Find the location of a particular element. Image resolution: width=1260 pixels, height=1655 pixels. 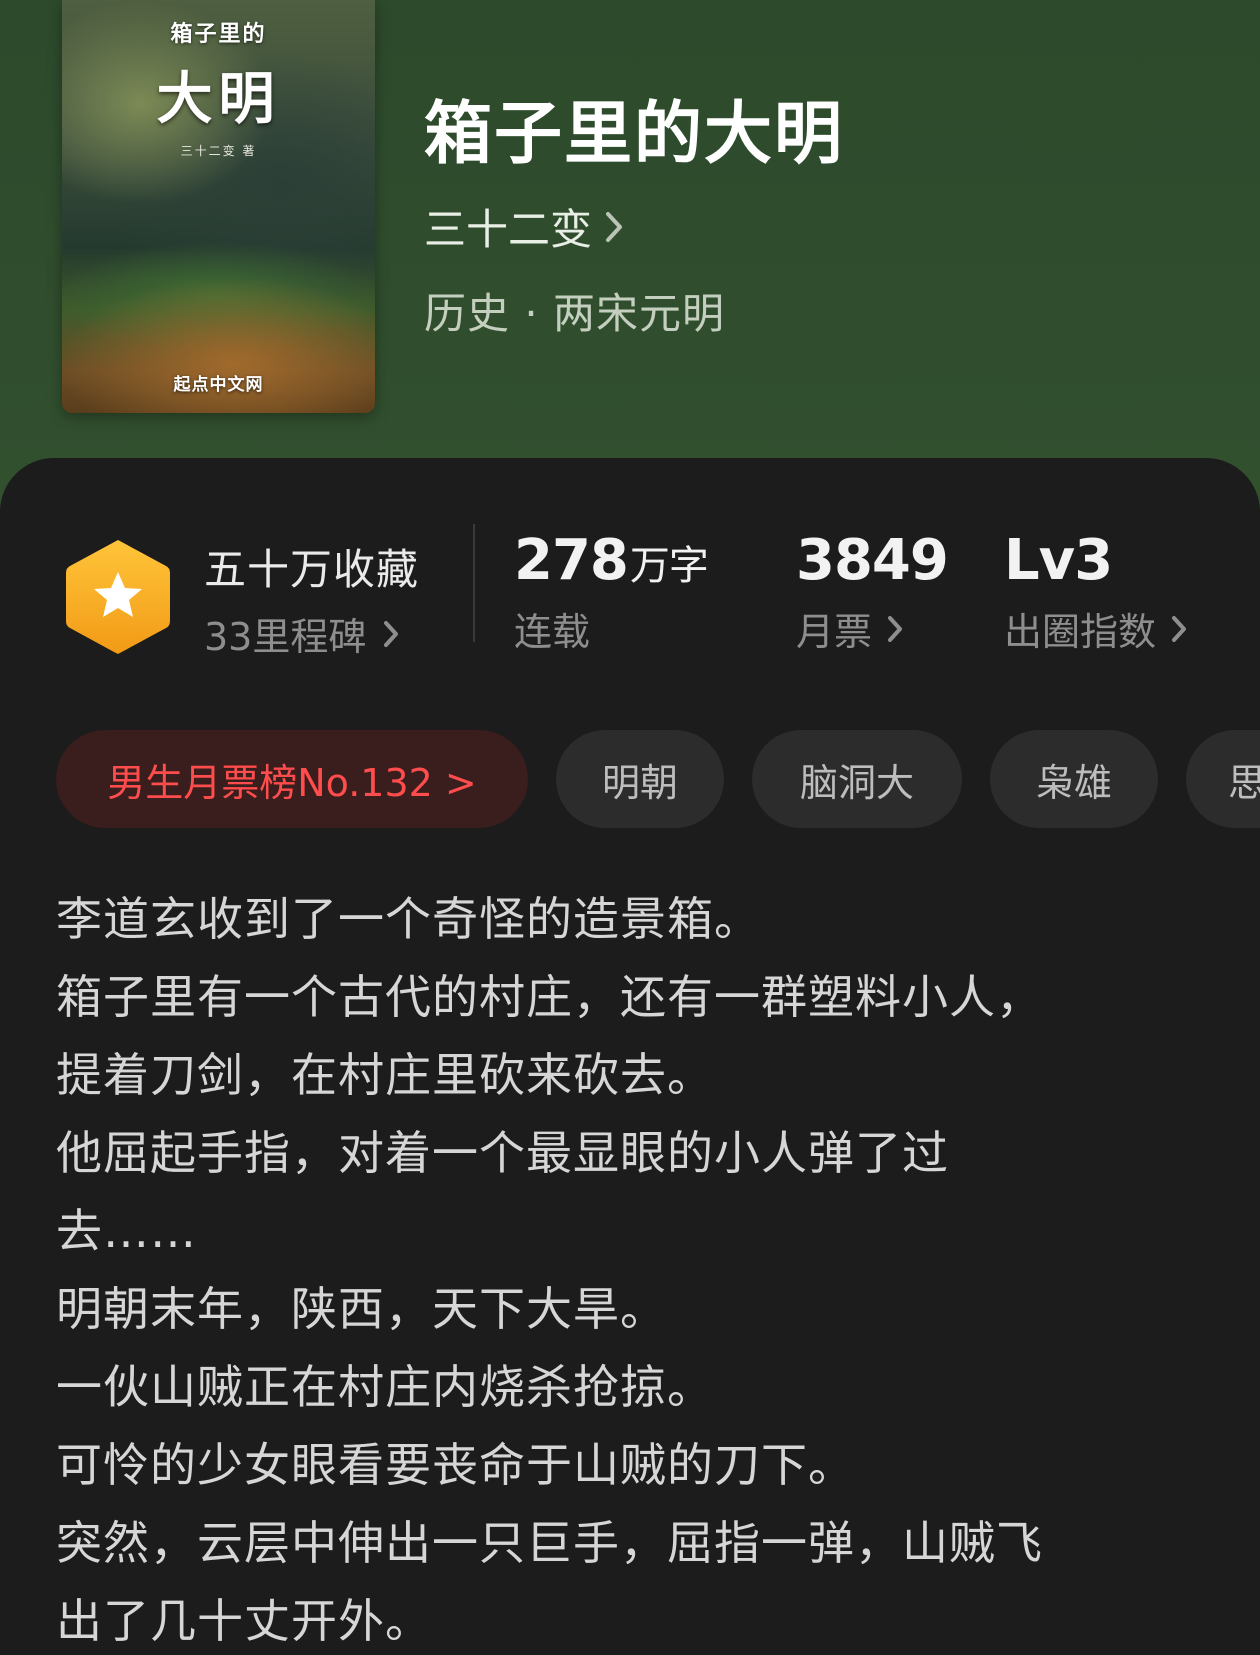

author-link: 三十二变 is located at coordinates (524, 226).